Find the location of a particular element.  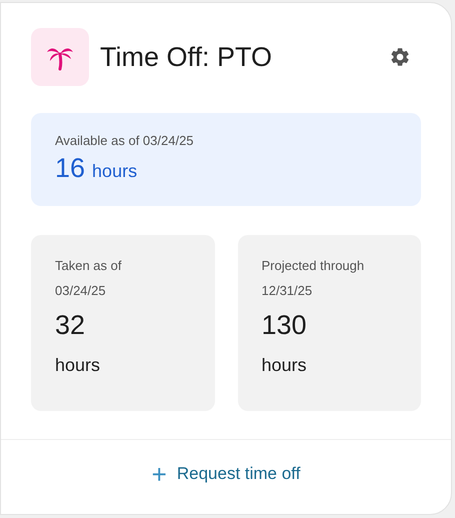

settings-icon is located at coordinates (400, 57).